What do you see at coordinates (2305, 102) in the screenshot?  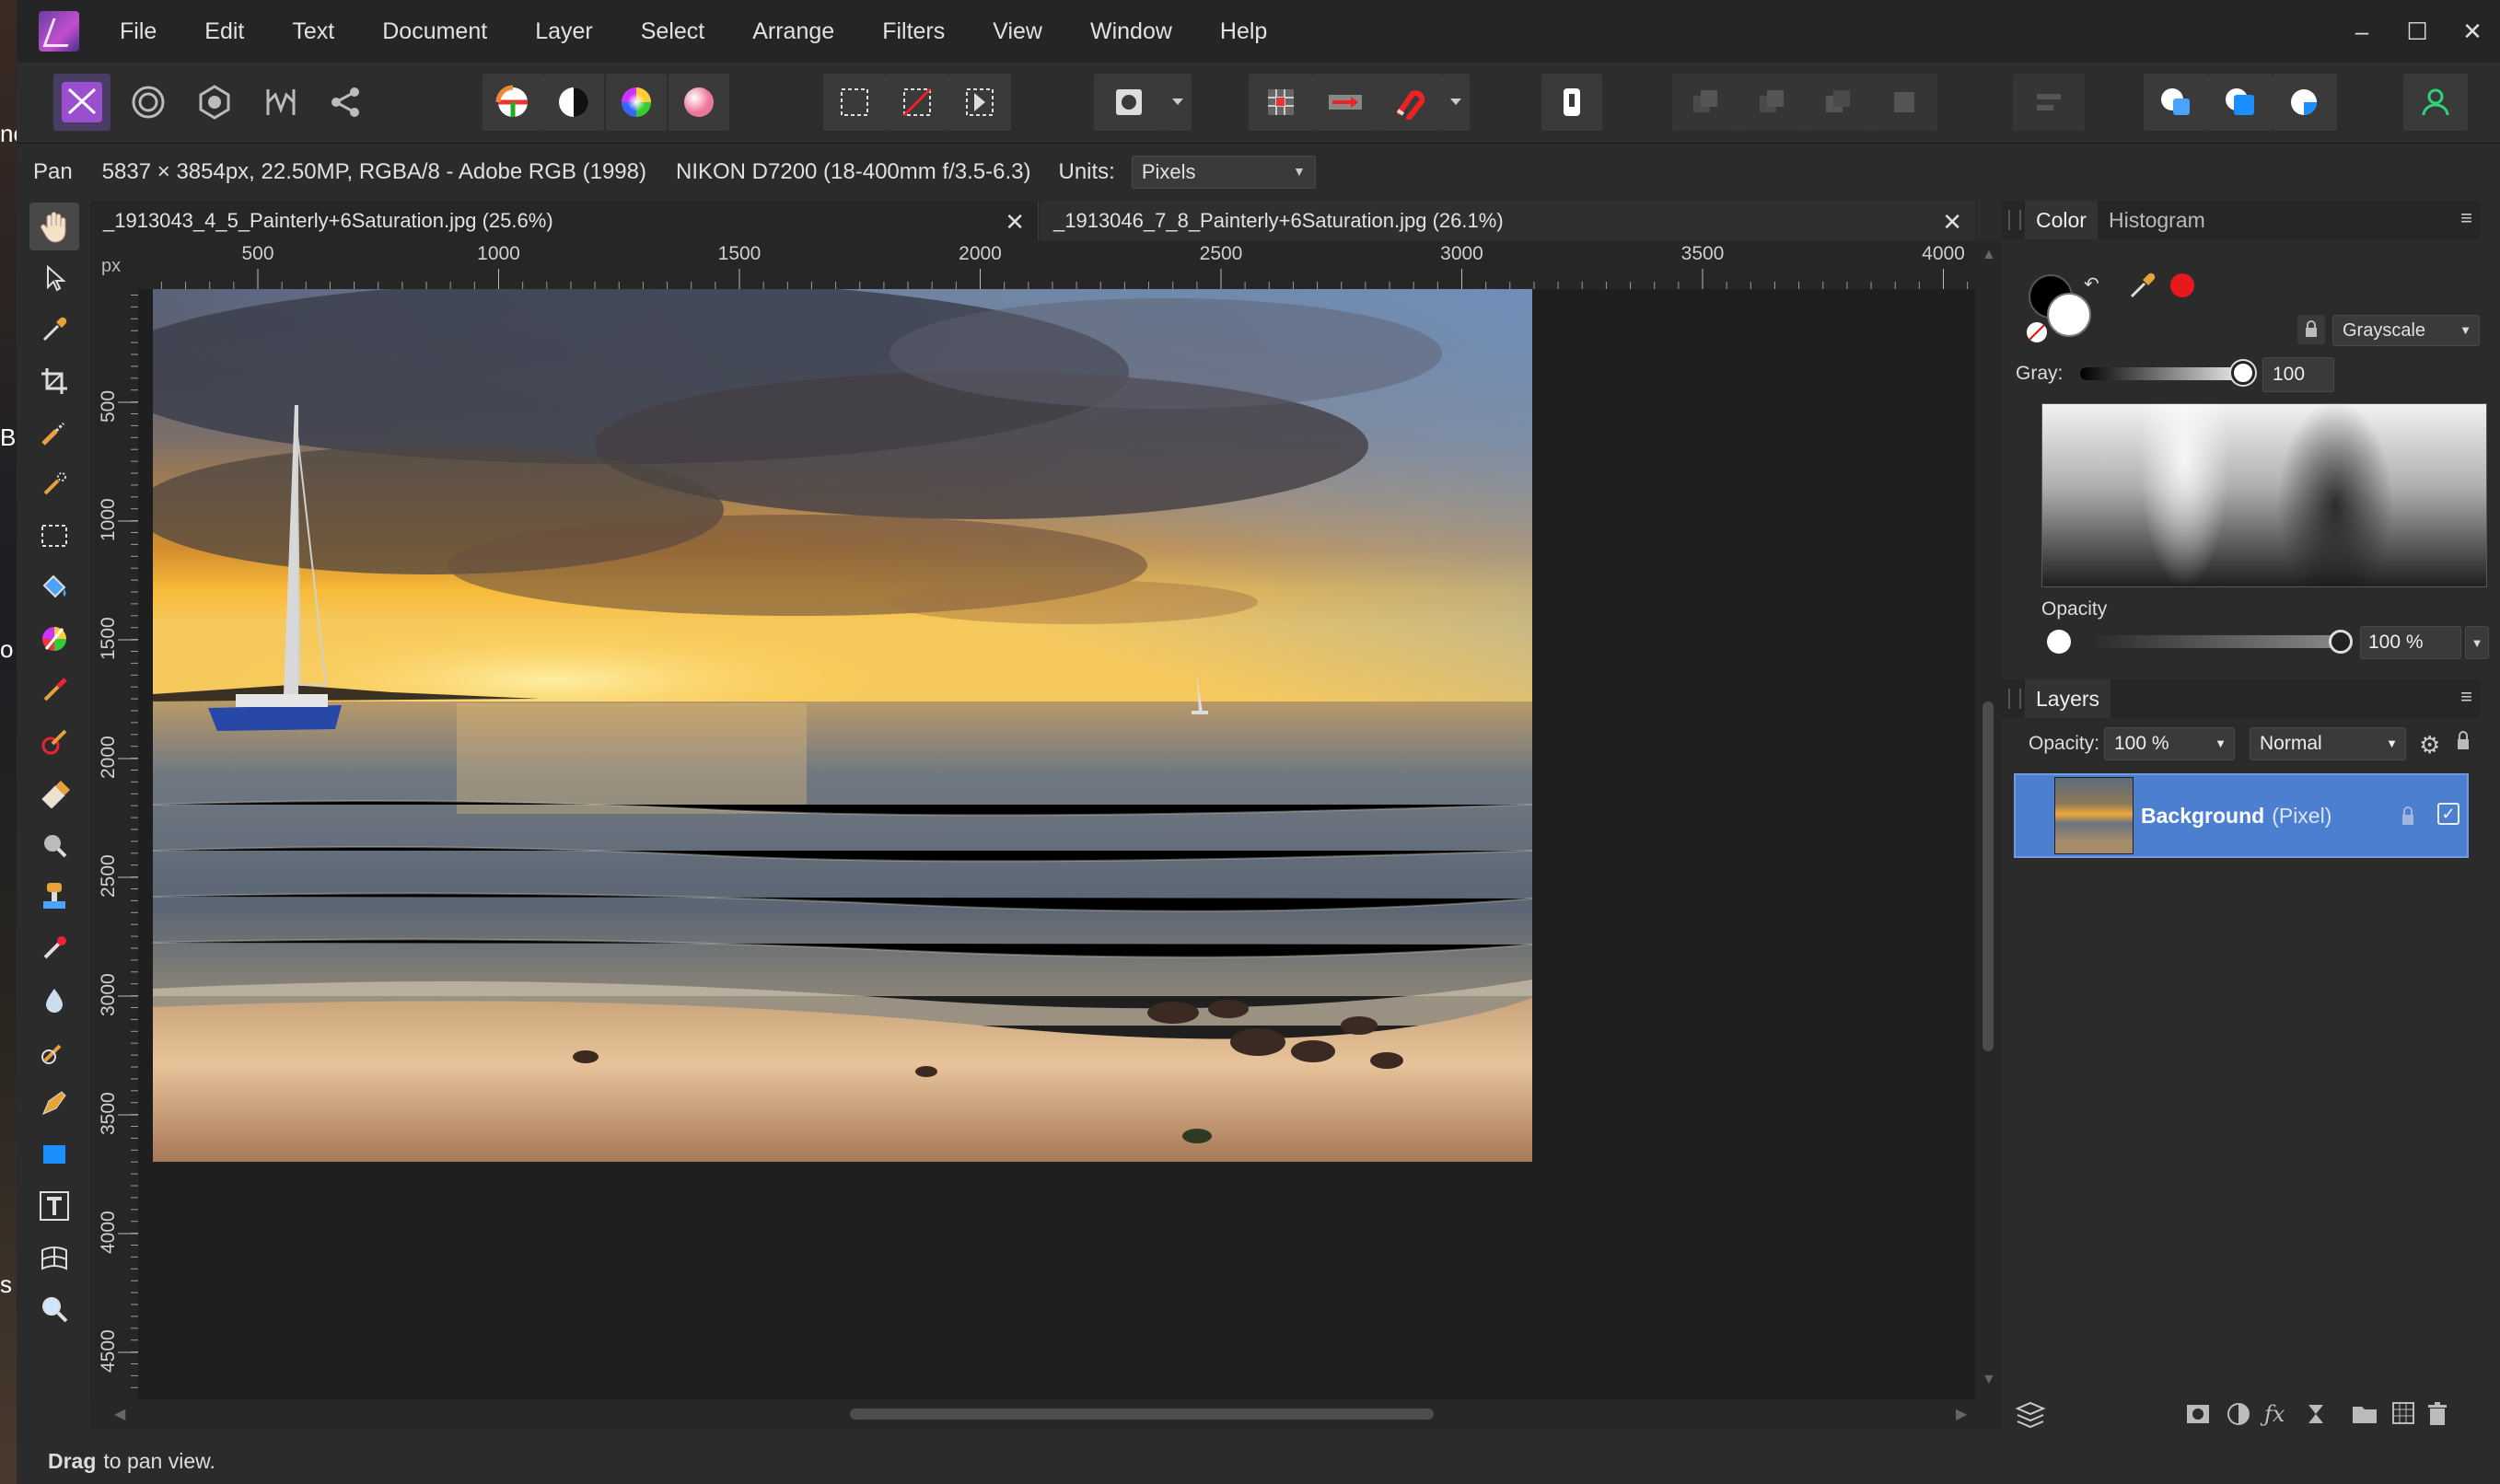 I see `boolean-intersect-icon` at bounding box center [2305, 102].